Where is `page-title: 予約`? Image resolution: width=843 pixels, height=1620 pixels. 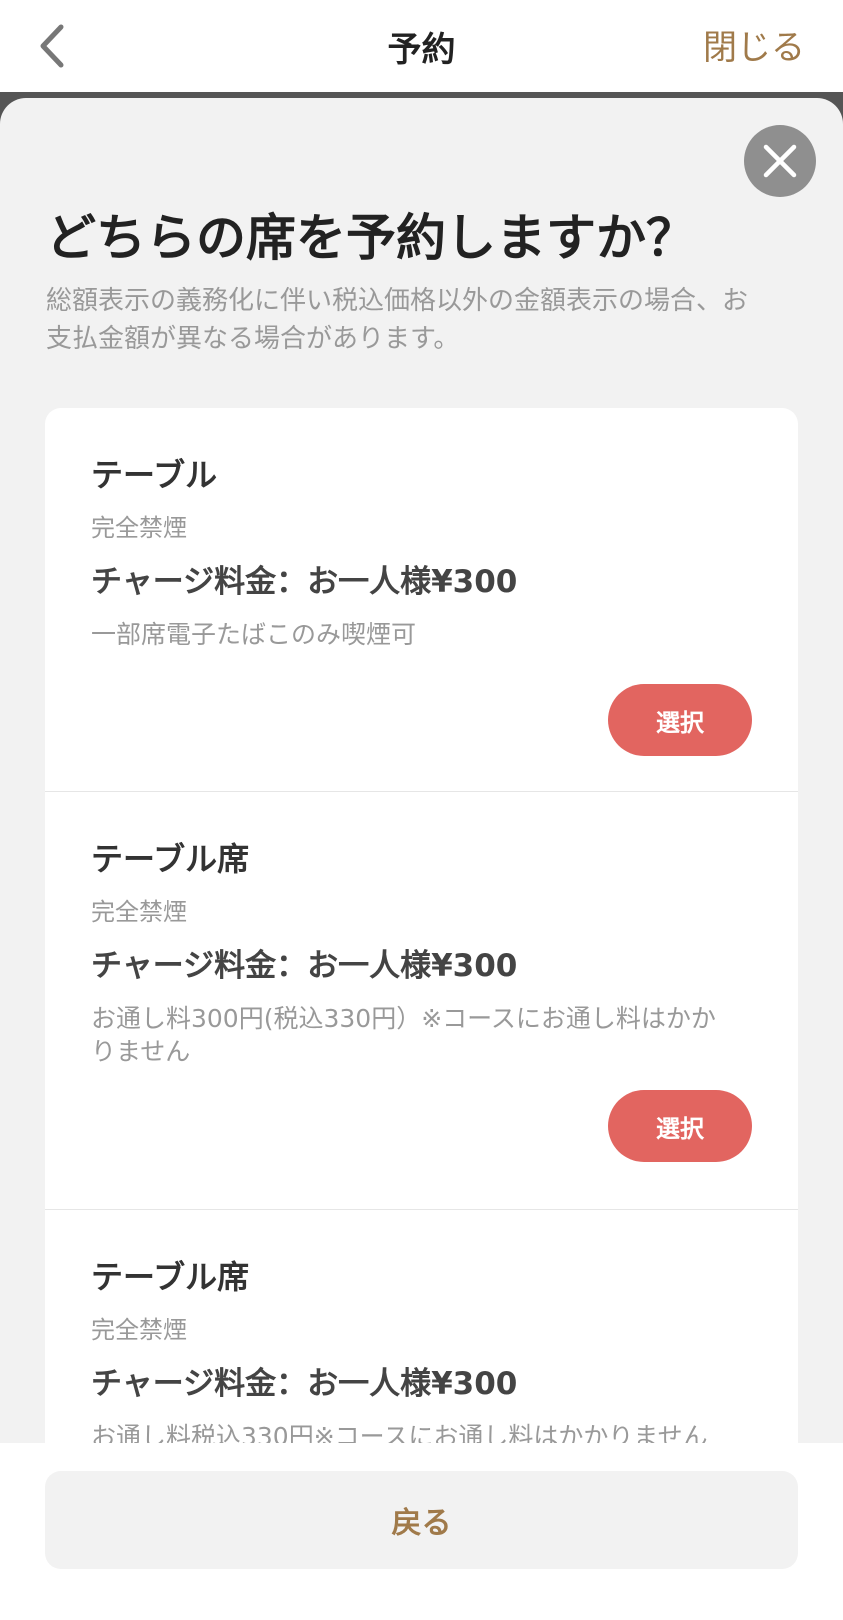
page-title: 予約 is located at coordinates (421, 49).